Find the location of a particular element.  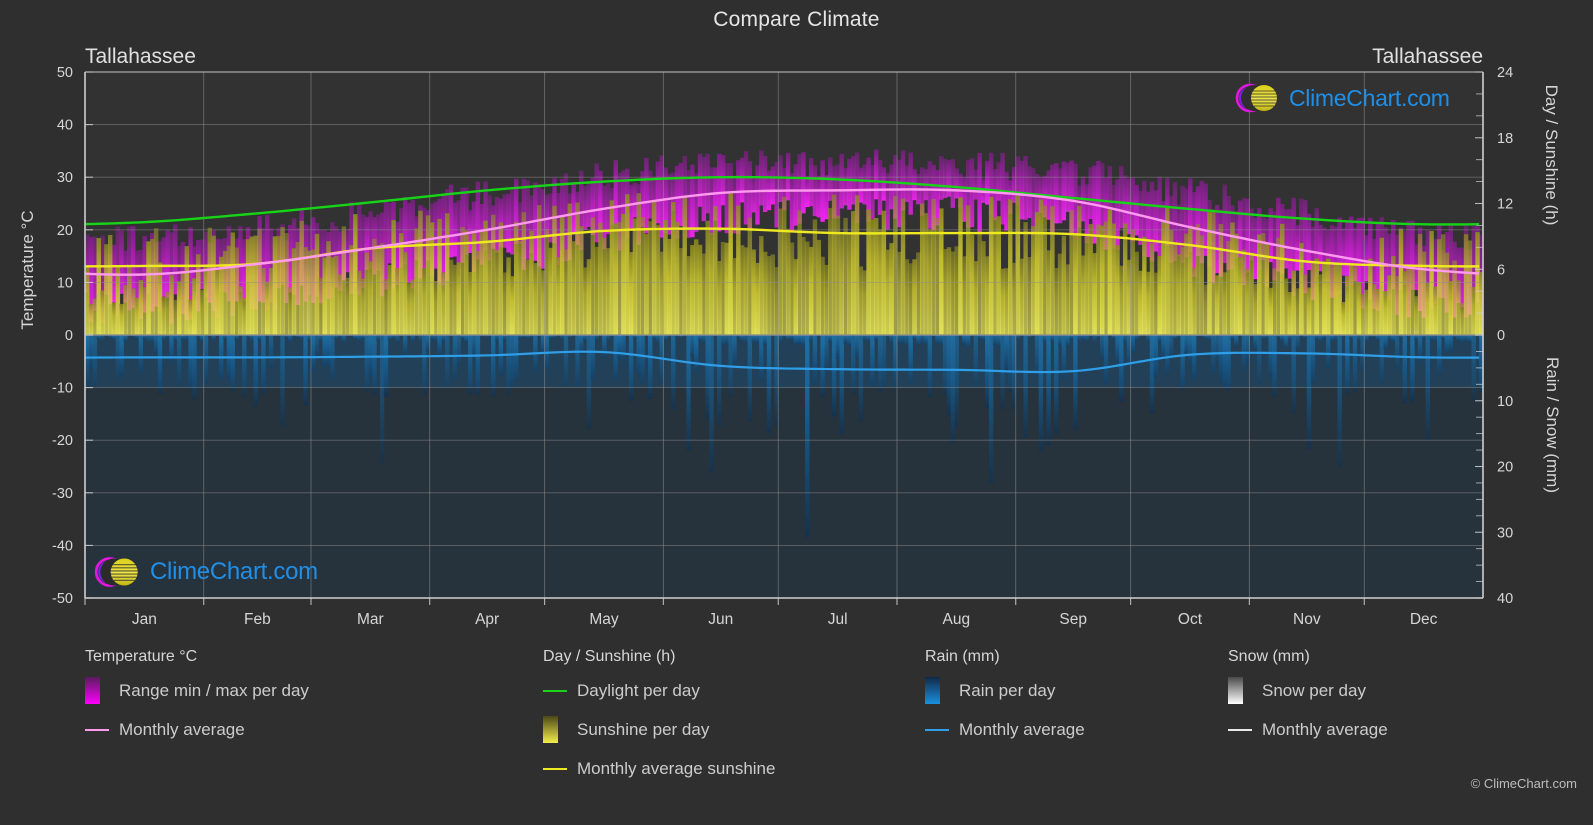

svg-text: 24 is located at coordinates (1505, 73).